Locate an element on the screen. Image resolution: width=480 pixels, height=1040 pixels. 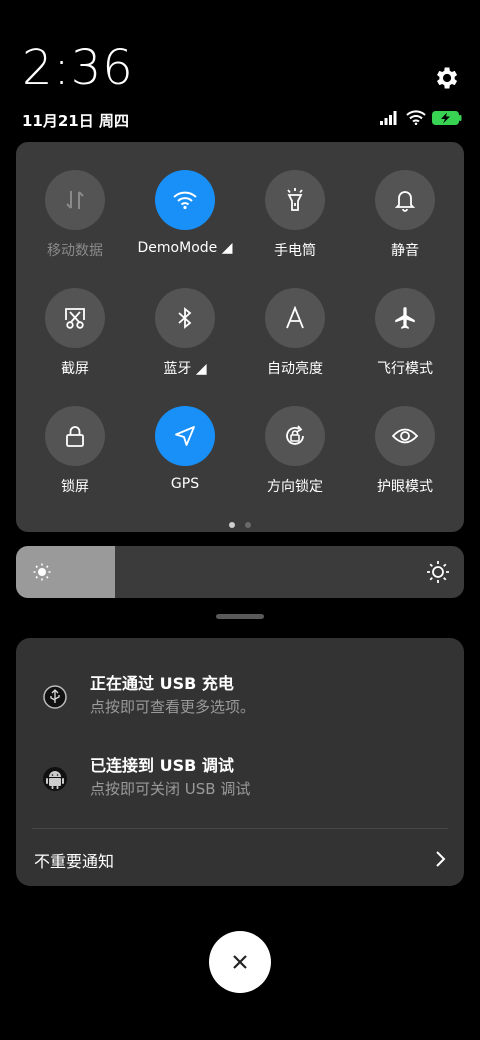
notification-usb-charging: 正在通过 USB 充电 点按即可查看更多选项。 is located at coordinates (240, 700).